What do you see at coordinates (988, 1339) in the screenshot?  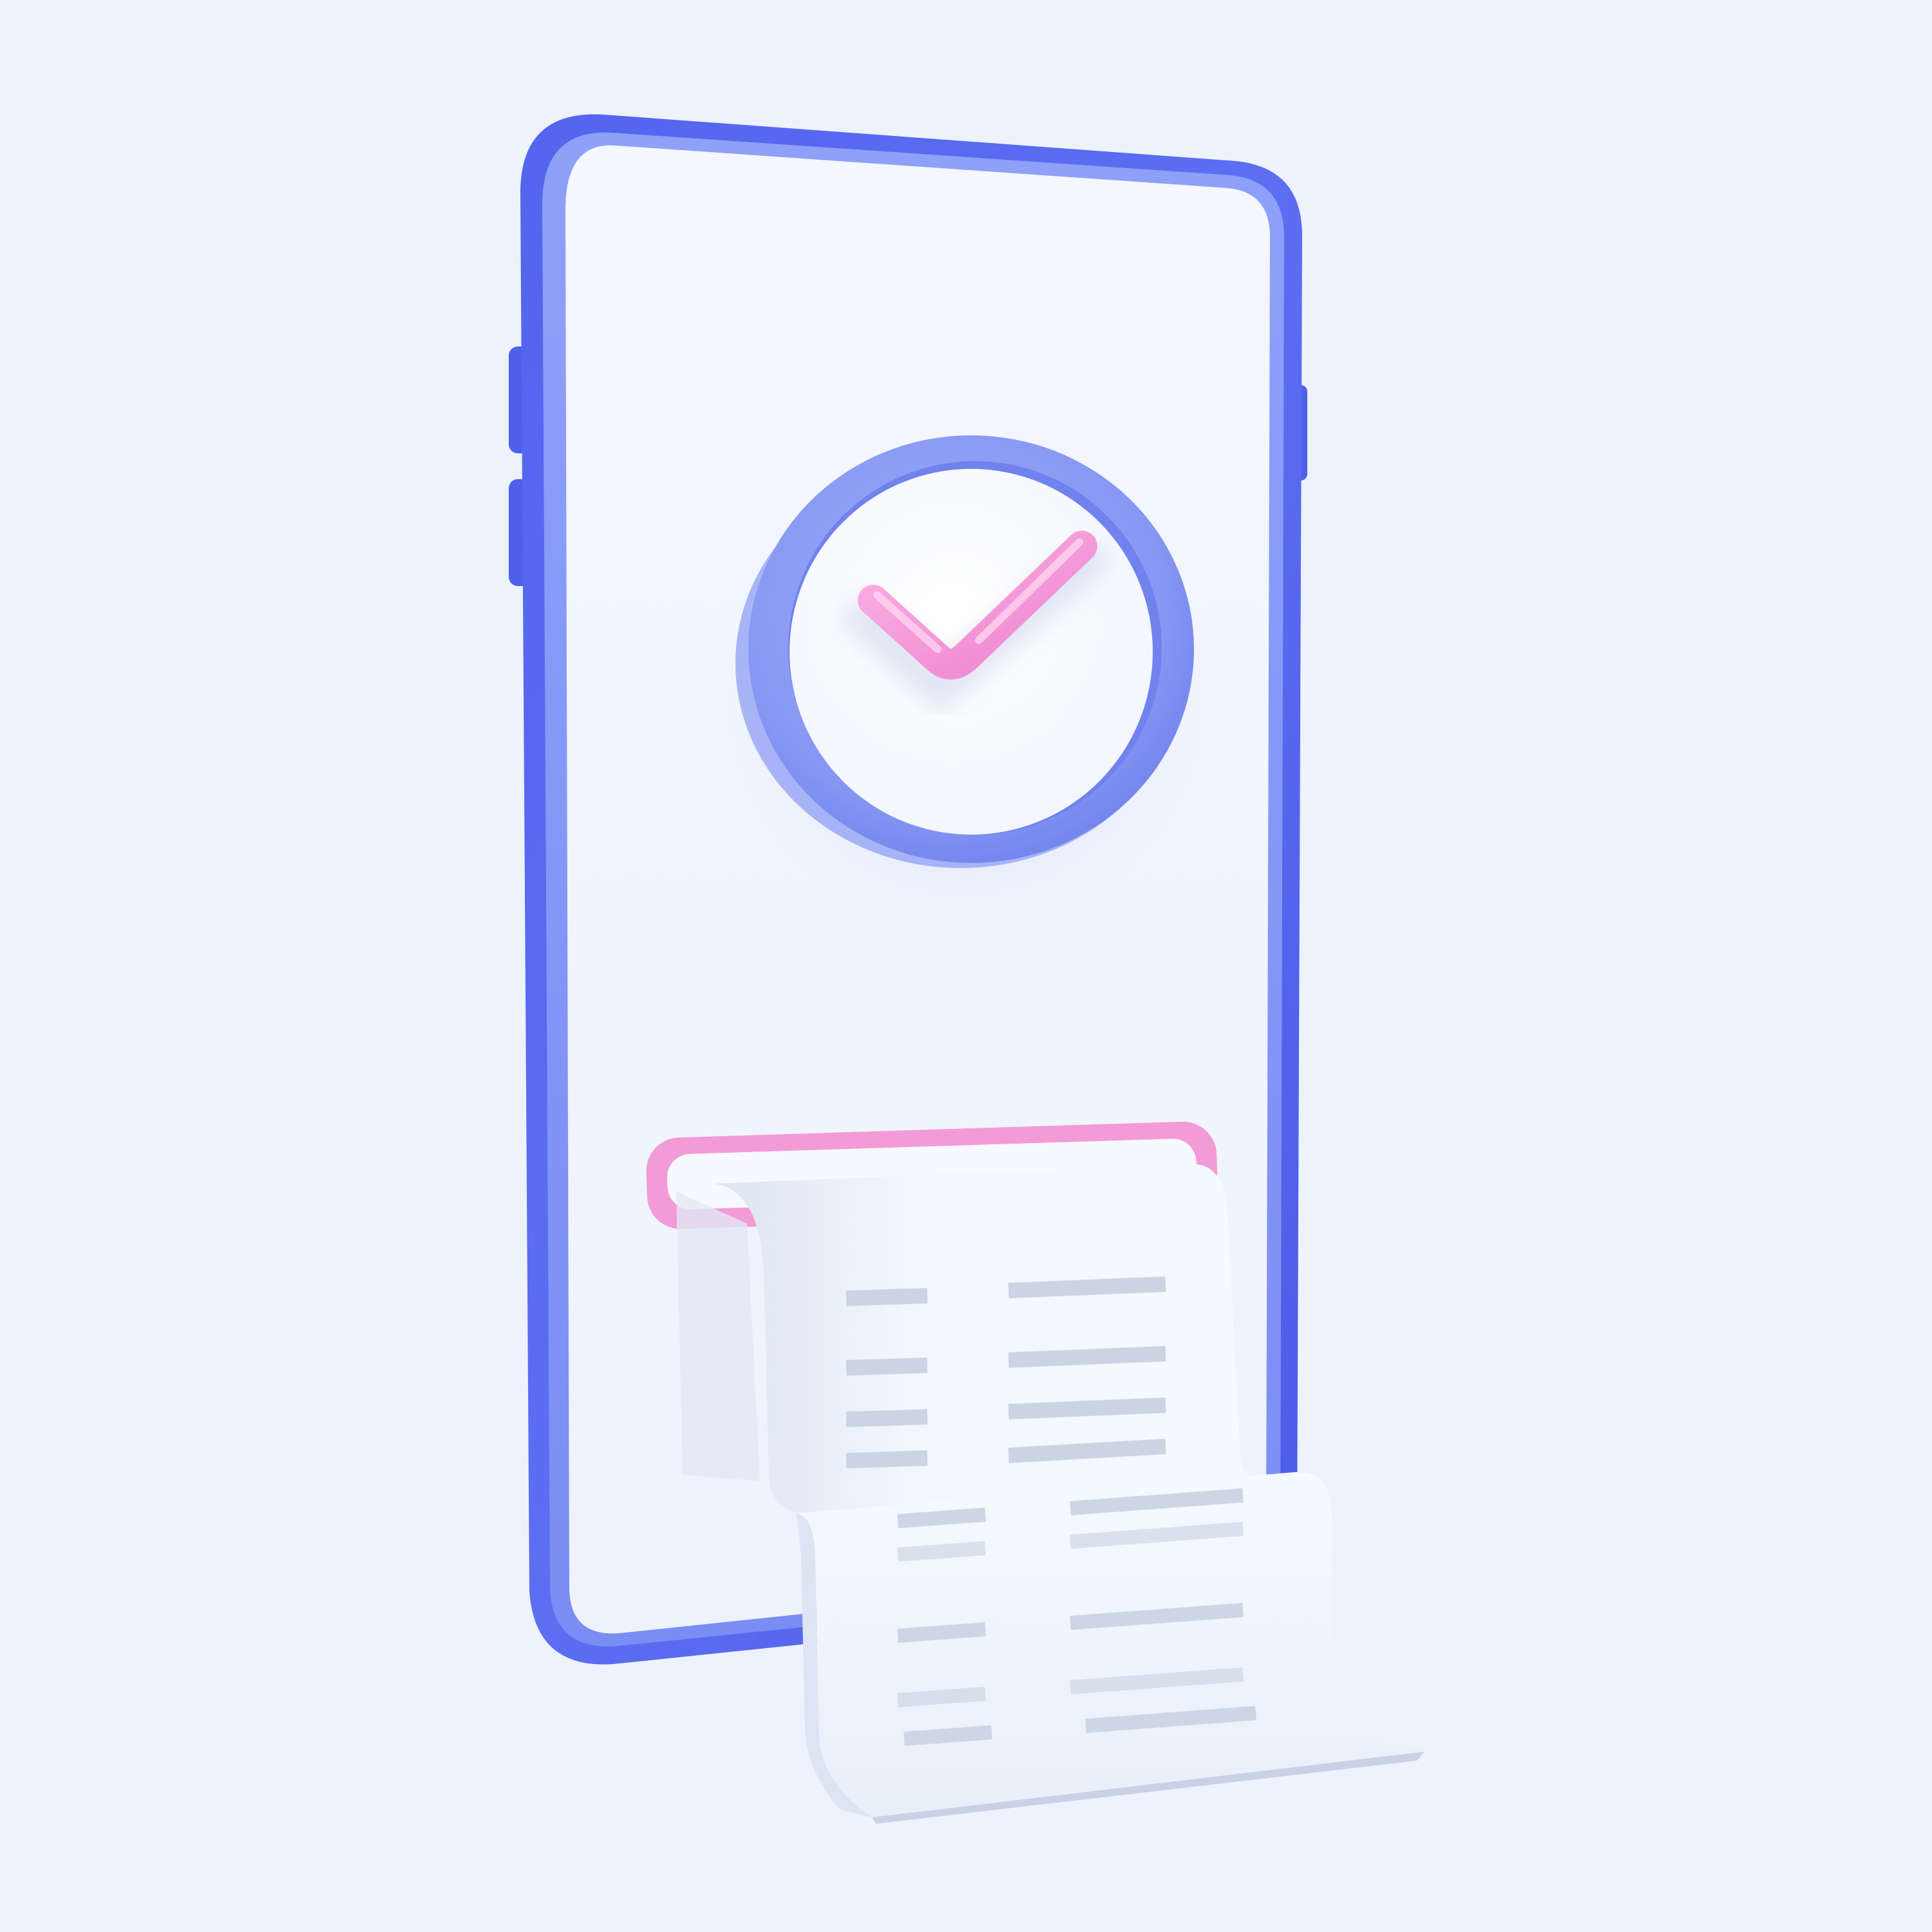 I see `receipt-upper-panel` at bounding box center [988, 1339].